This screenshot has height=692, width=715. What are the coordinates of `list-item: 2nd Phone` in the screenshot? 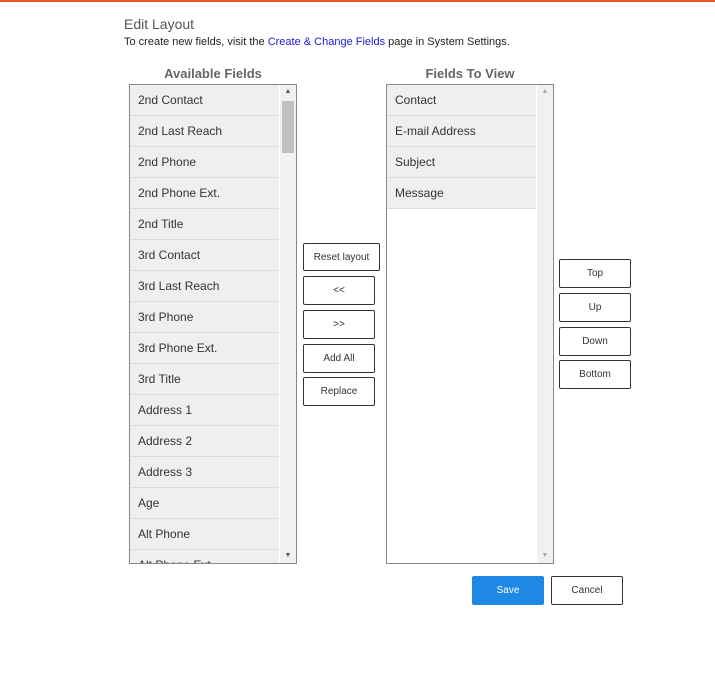 It's located at (204, 162).